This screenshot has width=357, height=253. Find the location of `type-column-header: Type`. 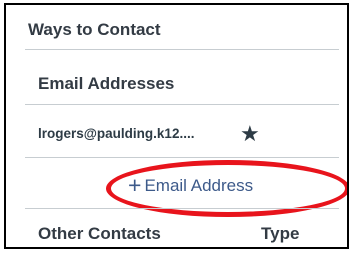

type-column-header: Type is located at coordinates (280, 233).